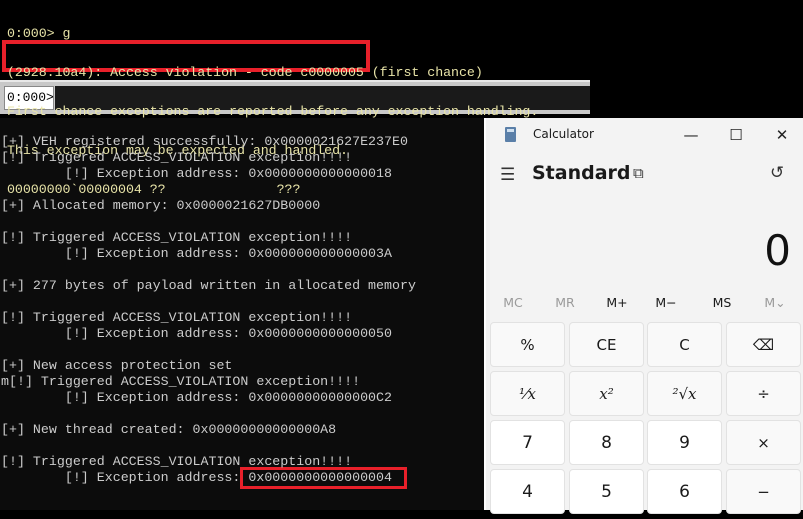  What do you see at coordinates (527, 344) in the screenshot?
I see `key-0-0: %` at bounding box center [527, 344].